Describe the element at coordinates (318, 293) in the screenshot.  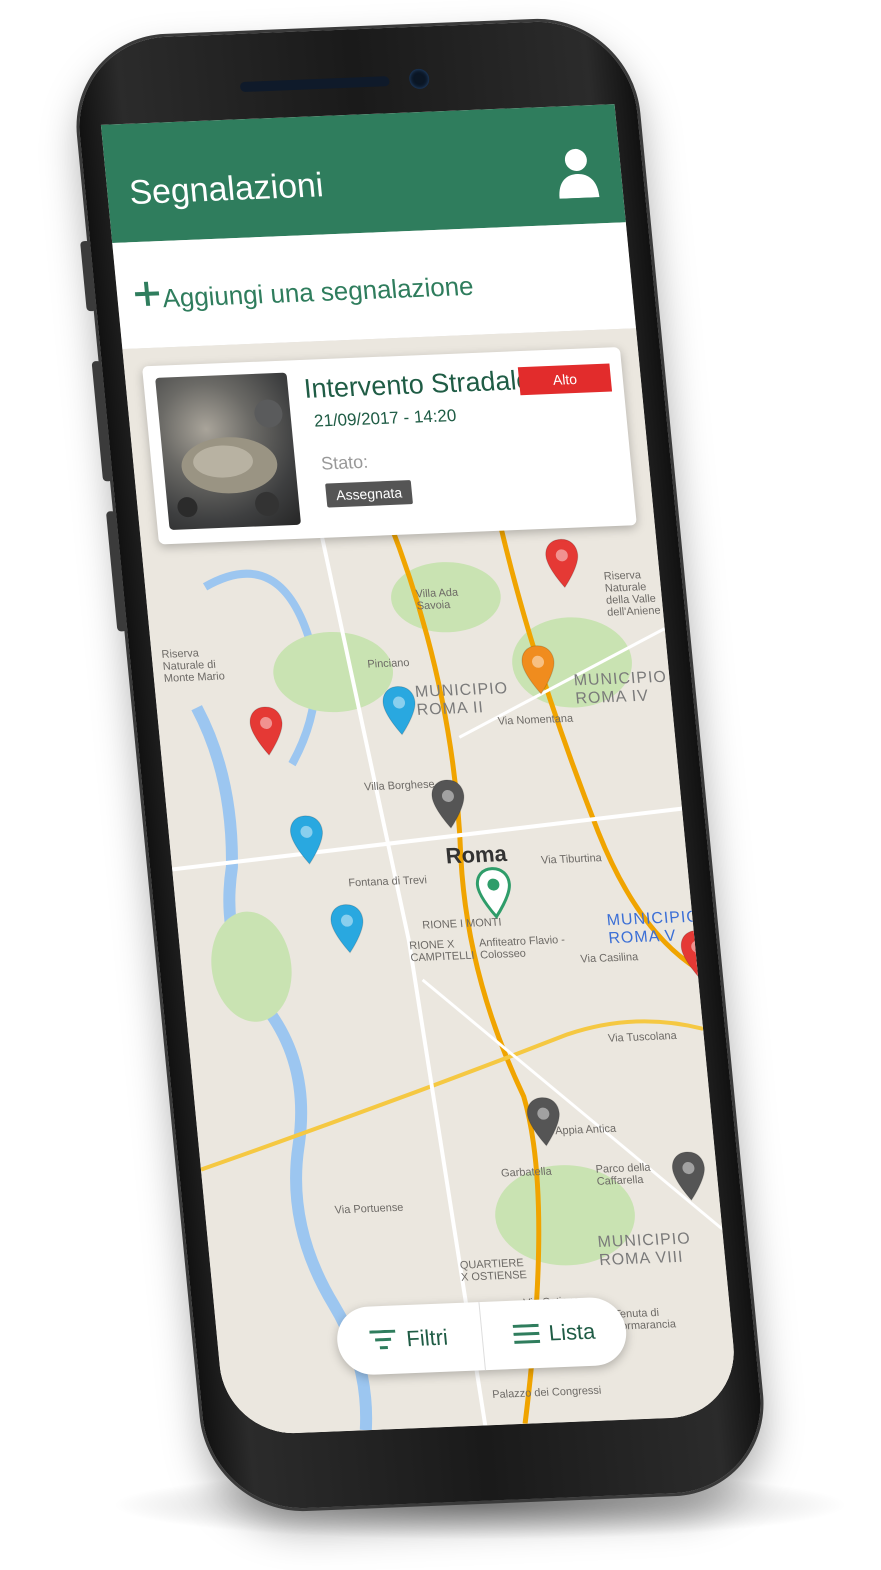
I see `add-report-link: Aggiungi una segnalazione` at that location.